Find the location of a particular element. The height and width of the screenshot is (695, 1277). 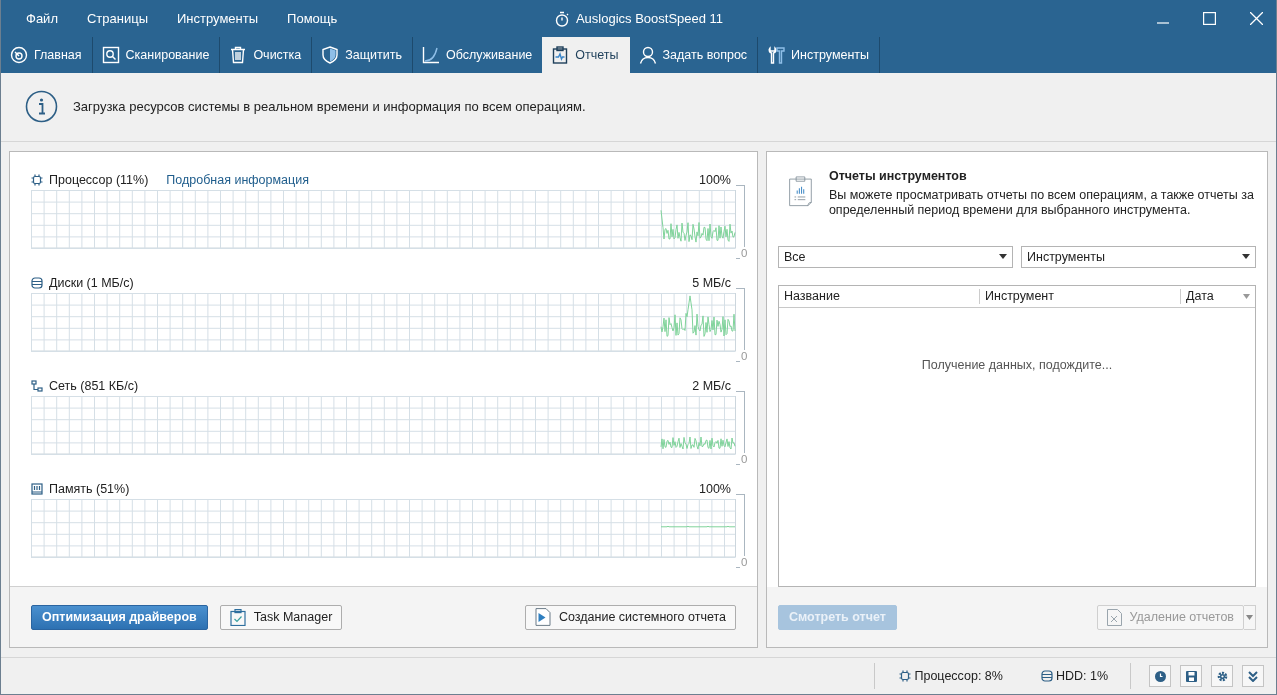

task-manager-button: Task Manager is located at coordinates (281, 617).